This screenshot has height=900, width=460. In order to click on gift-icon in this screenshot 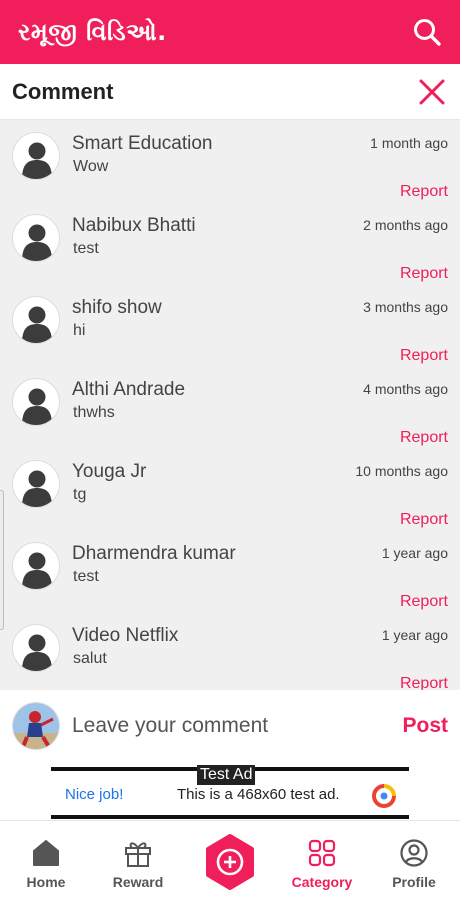, I will do `click(138, 853)`.